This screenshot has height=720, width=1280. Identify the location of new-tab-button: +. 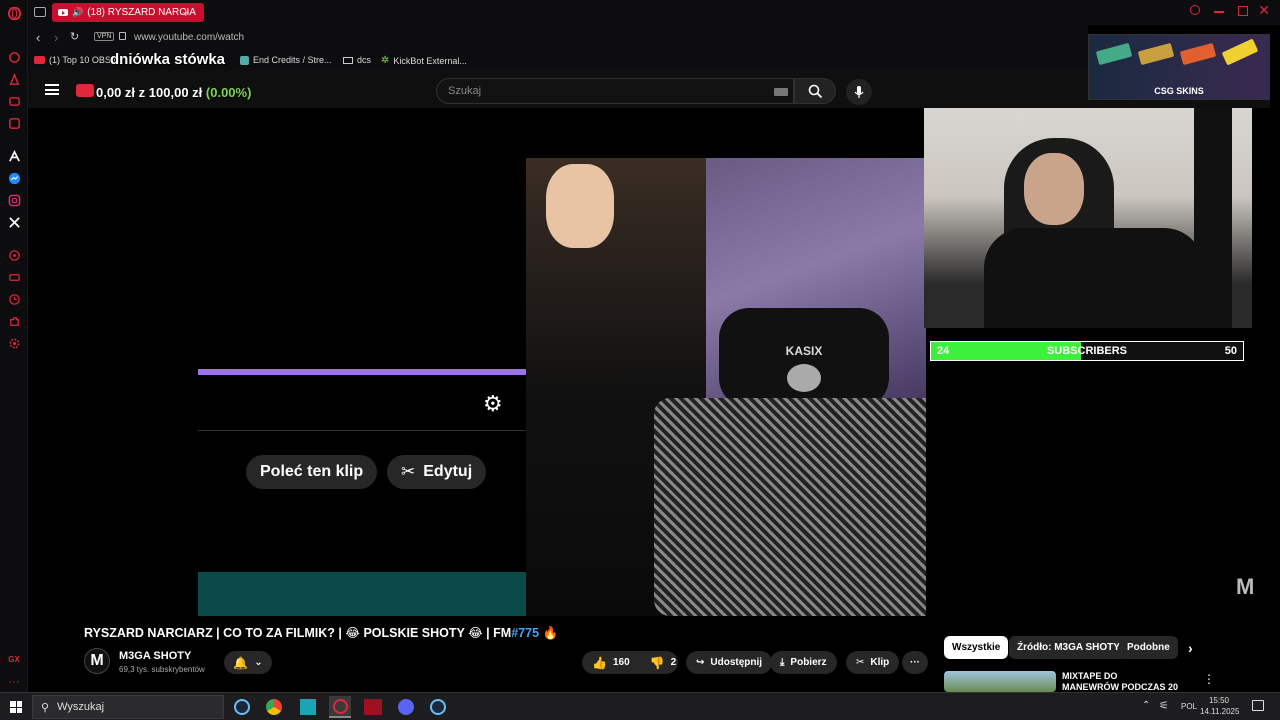
(186, 12).